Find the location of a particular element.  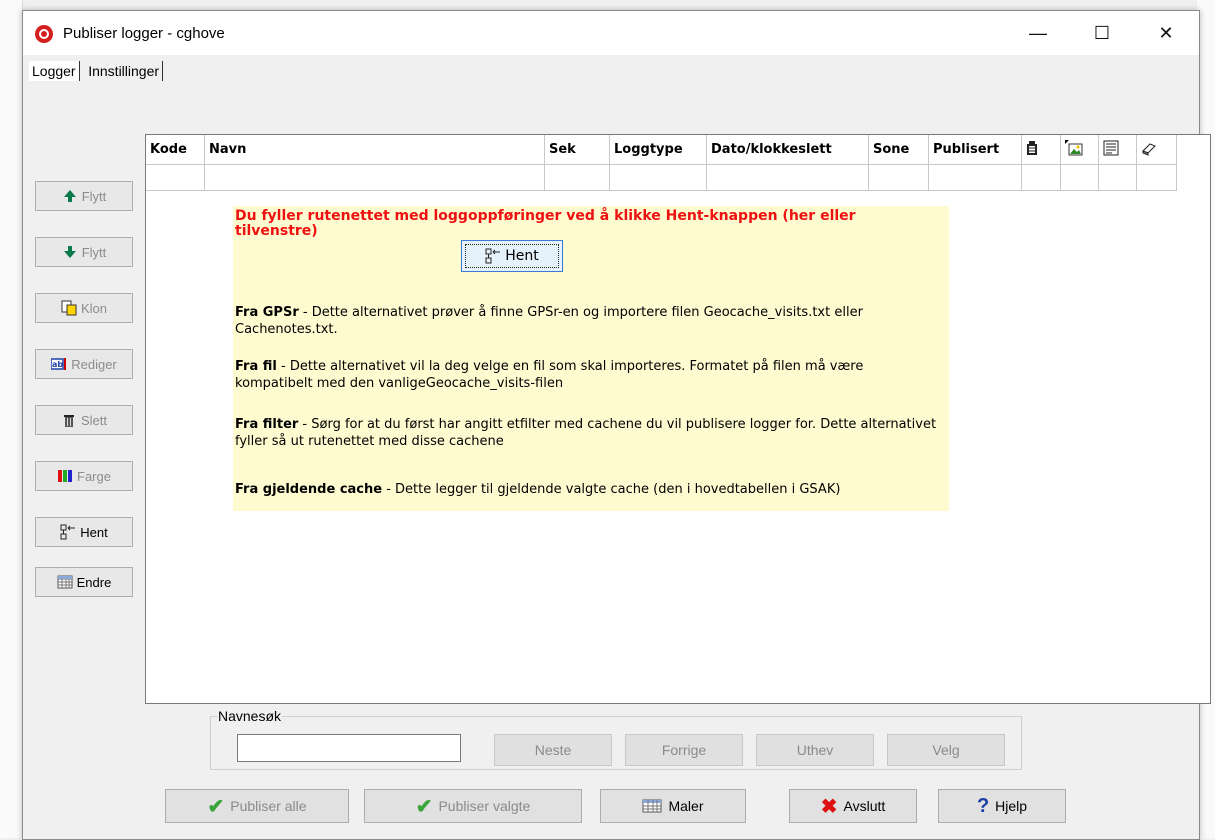

col-bug-icon-header is located at coordinates (1041, 150).